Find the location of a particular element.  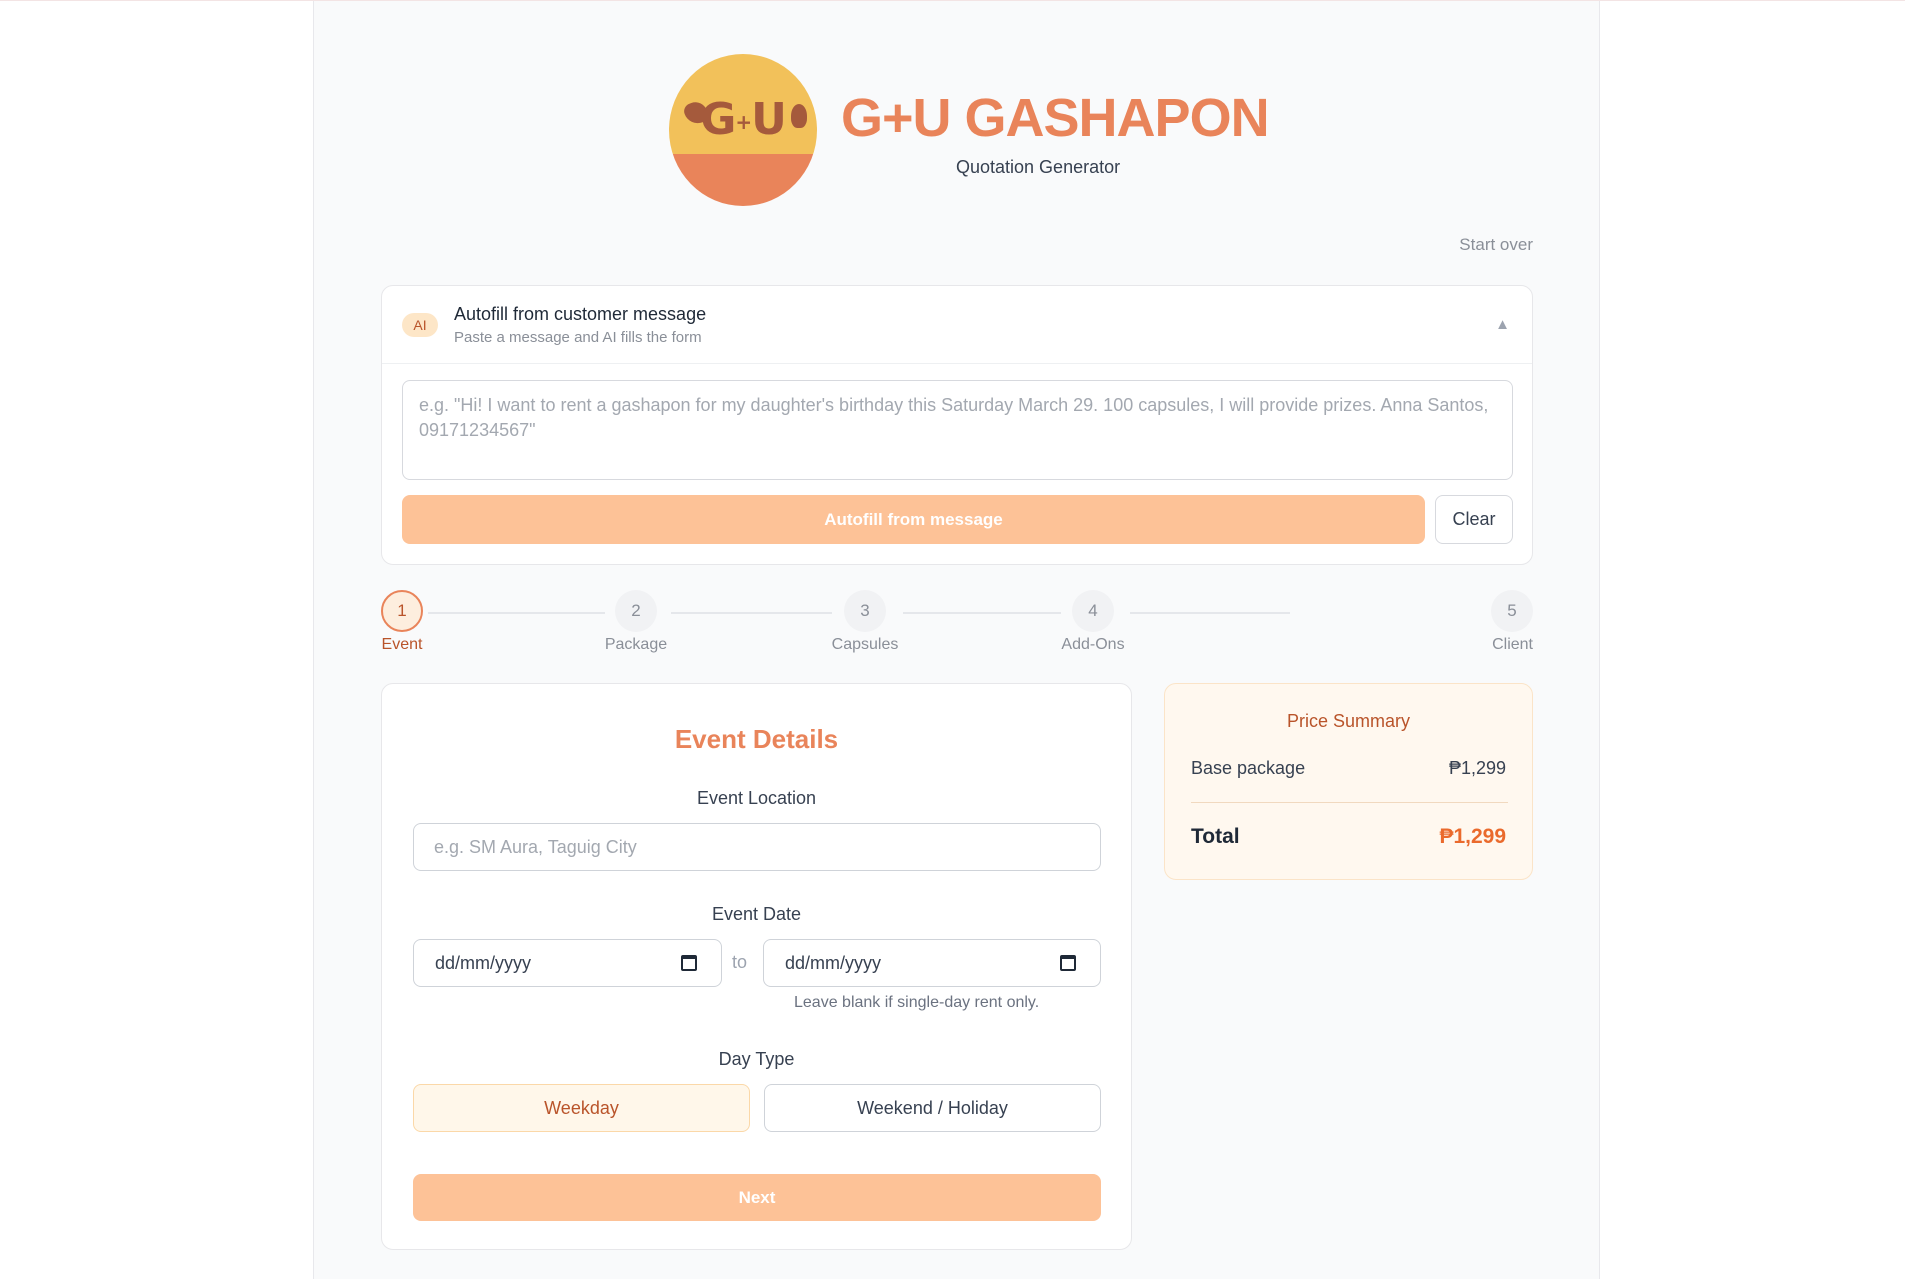

step-4-circle: 4 is located at coordinates (1093, 611).